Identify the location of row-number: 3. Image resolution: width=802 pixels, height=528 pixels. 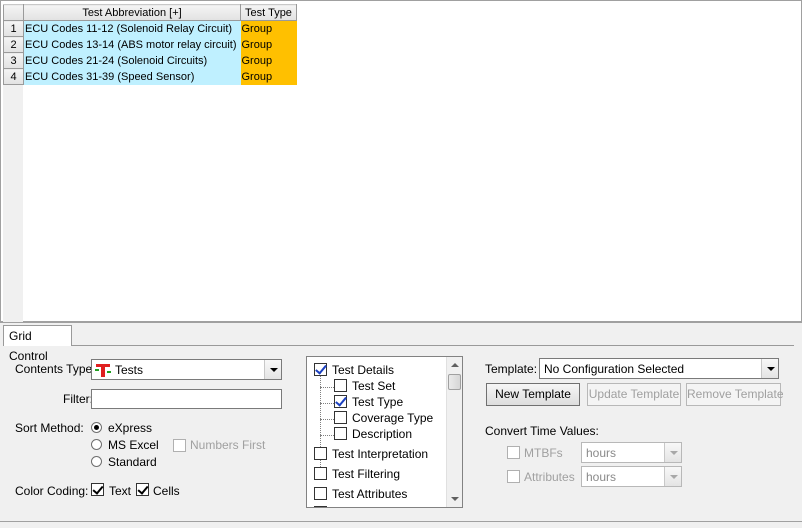
(13, 60).